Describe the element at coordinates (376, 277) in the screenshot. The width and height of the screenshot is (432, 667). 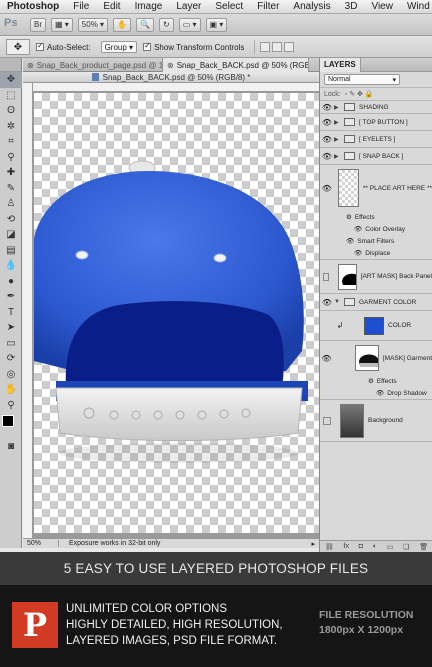
I see `layer-row-art-mask: [ART MASK] Back Panel` at that location.